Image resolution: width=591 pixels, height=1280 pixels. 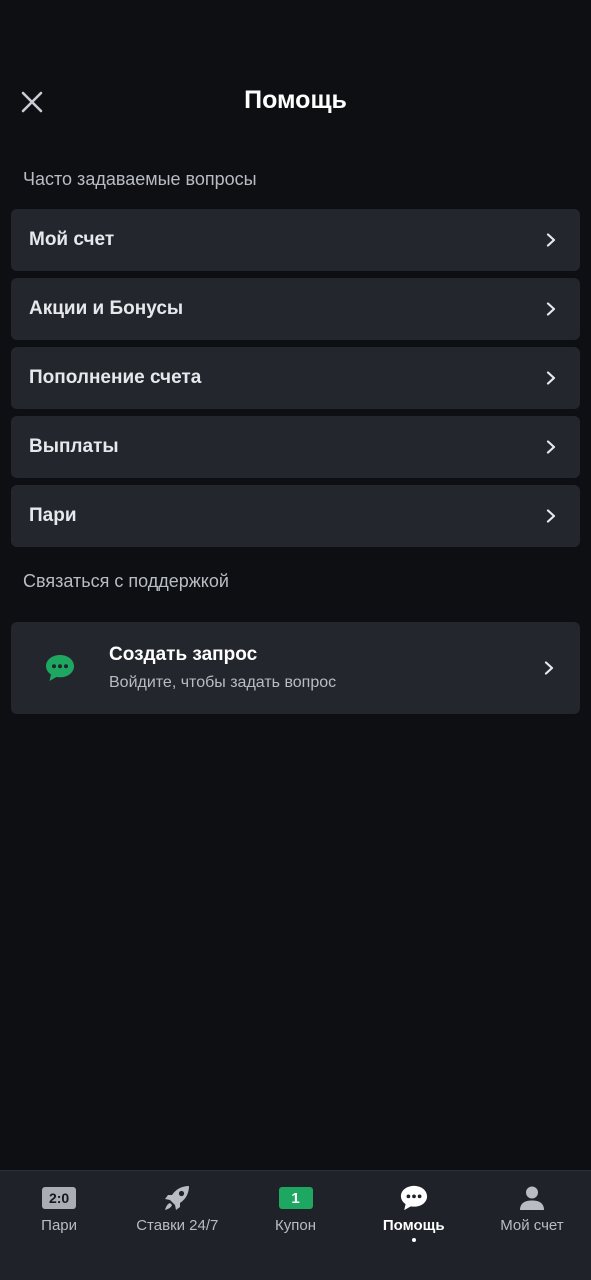 I want to click on nav-label: Мой счет, so click(x=532, y=1225).